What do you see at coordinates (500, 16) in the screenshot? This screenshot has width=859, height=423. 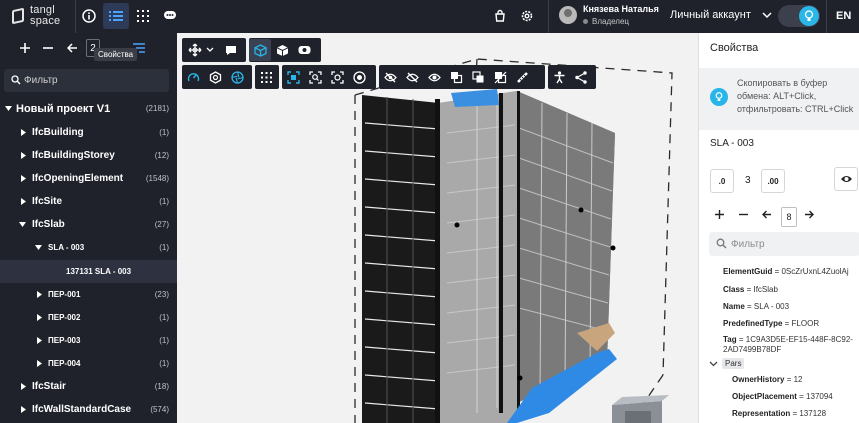 I see `store-button` at bounding box center [500, 16].